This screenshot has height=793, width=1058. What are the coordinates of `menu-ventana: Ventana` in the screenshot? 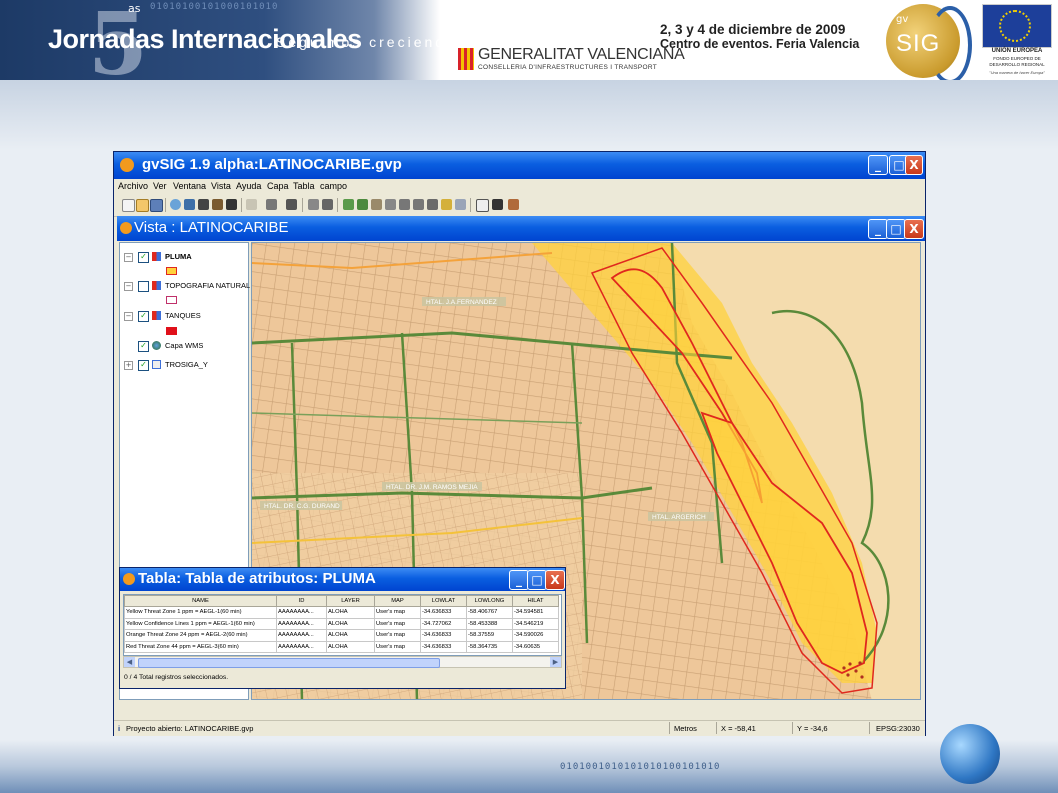 It's located at (189, 186).